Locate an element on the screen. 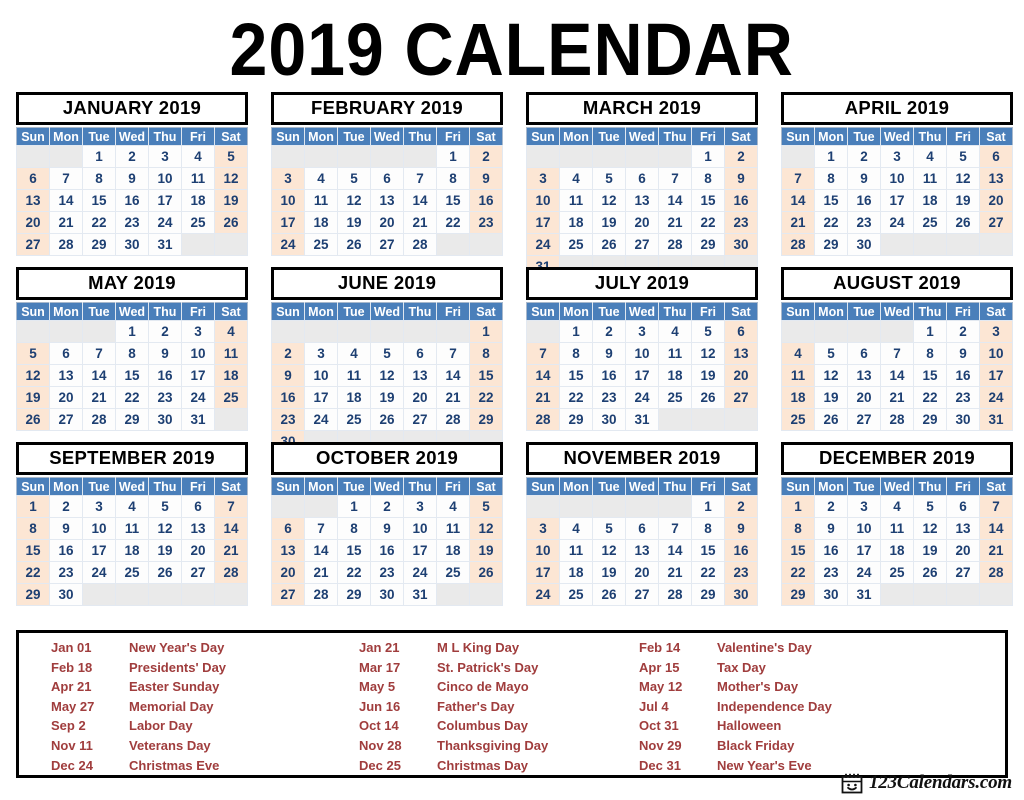 This screenshot has height=800, width=1024. day-cell-weekend: 31 is located at coordinates (996, 419).